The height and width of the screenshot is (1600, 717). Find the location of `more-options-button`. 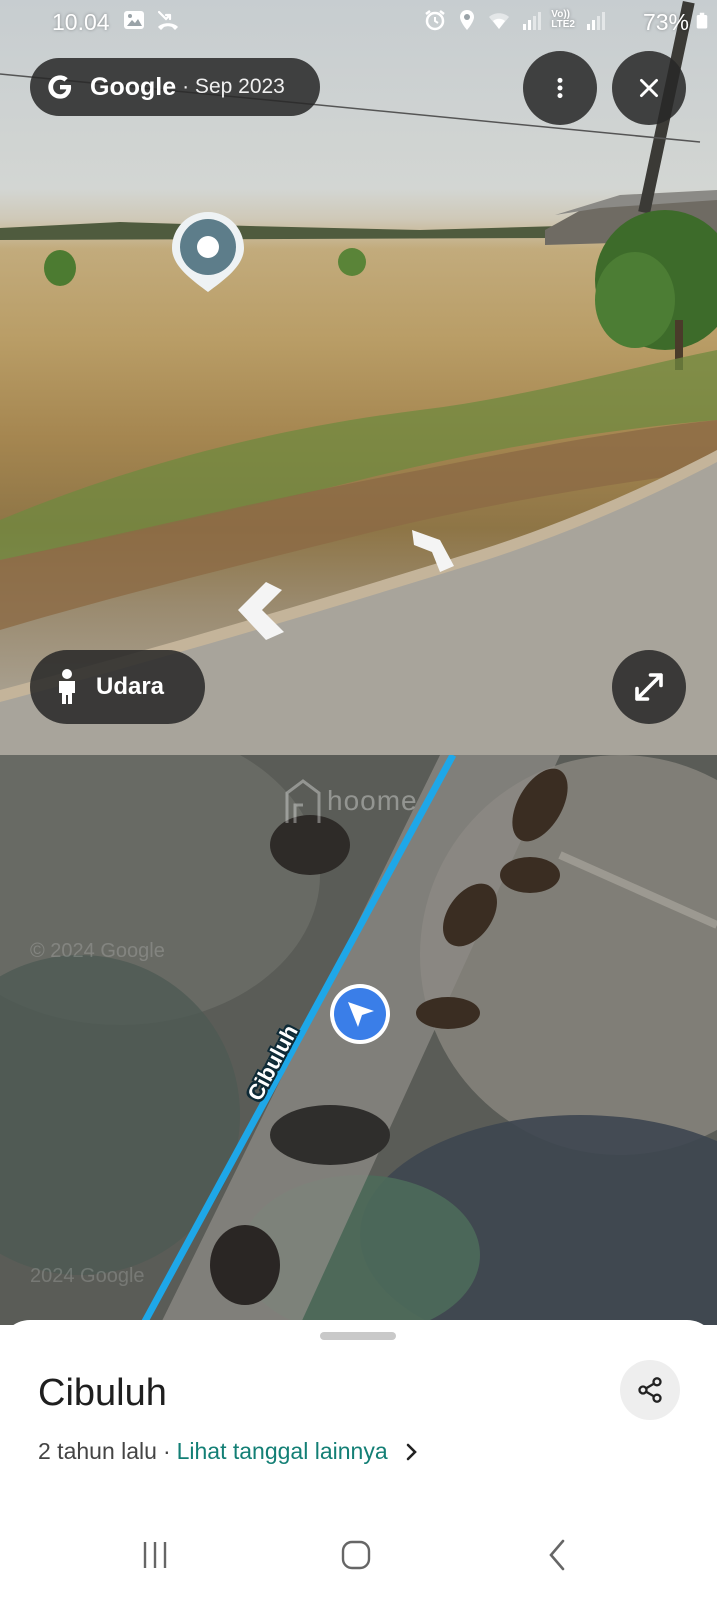

more-options-button is located at coordinates (560, 88).